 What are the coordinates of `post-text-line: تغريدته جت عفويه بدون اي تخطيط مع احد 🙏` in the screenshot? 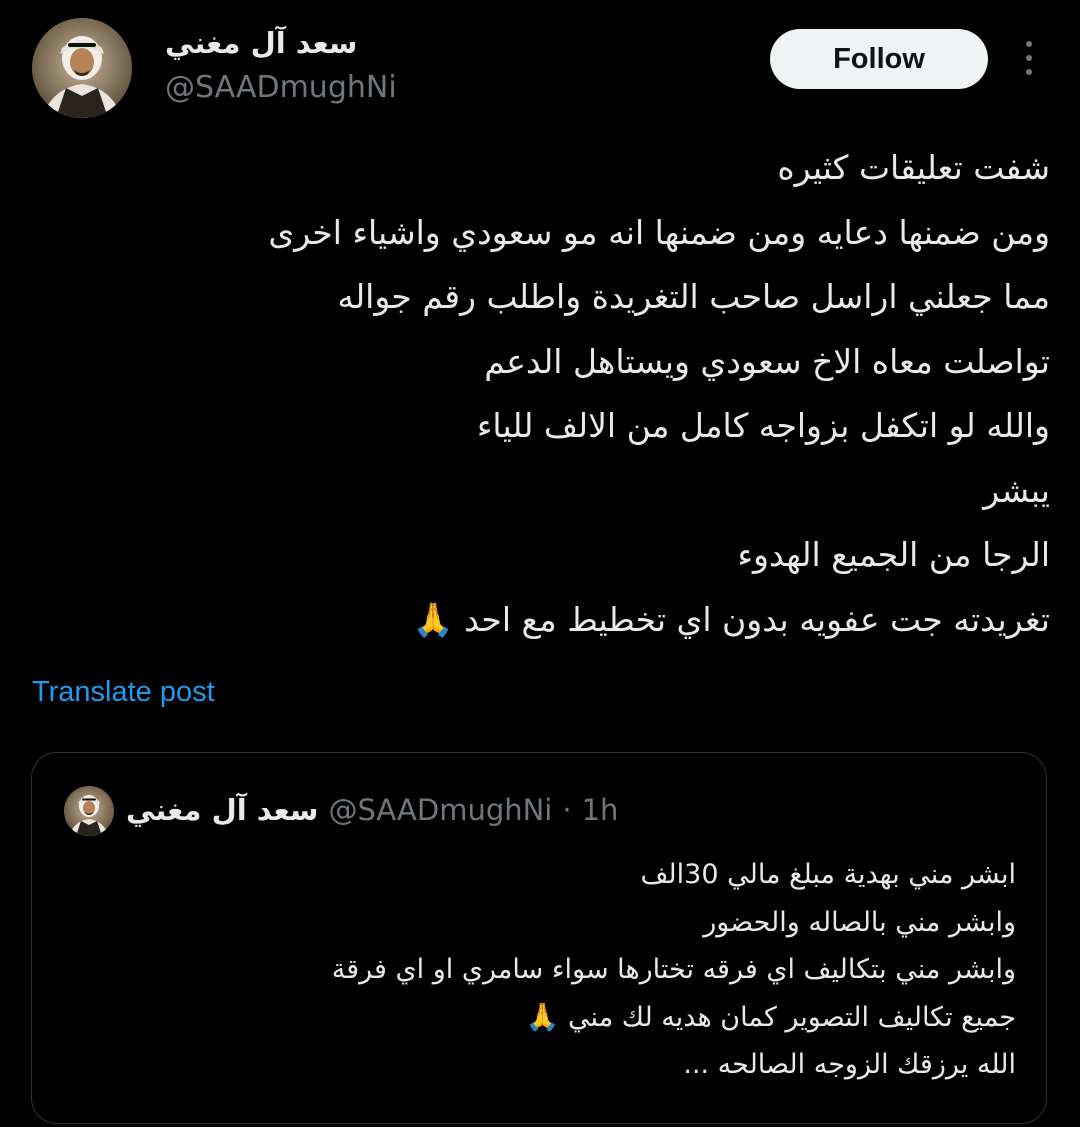 It's located at (731, 619).